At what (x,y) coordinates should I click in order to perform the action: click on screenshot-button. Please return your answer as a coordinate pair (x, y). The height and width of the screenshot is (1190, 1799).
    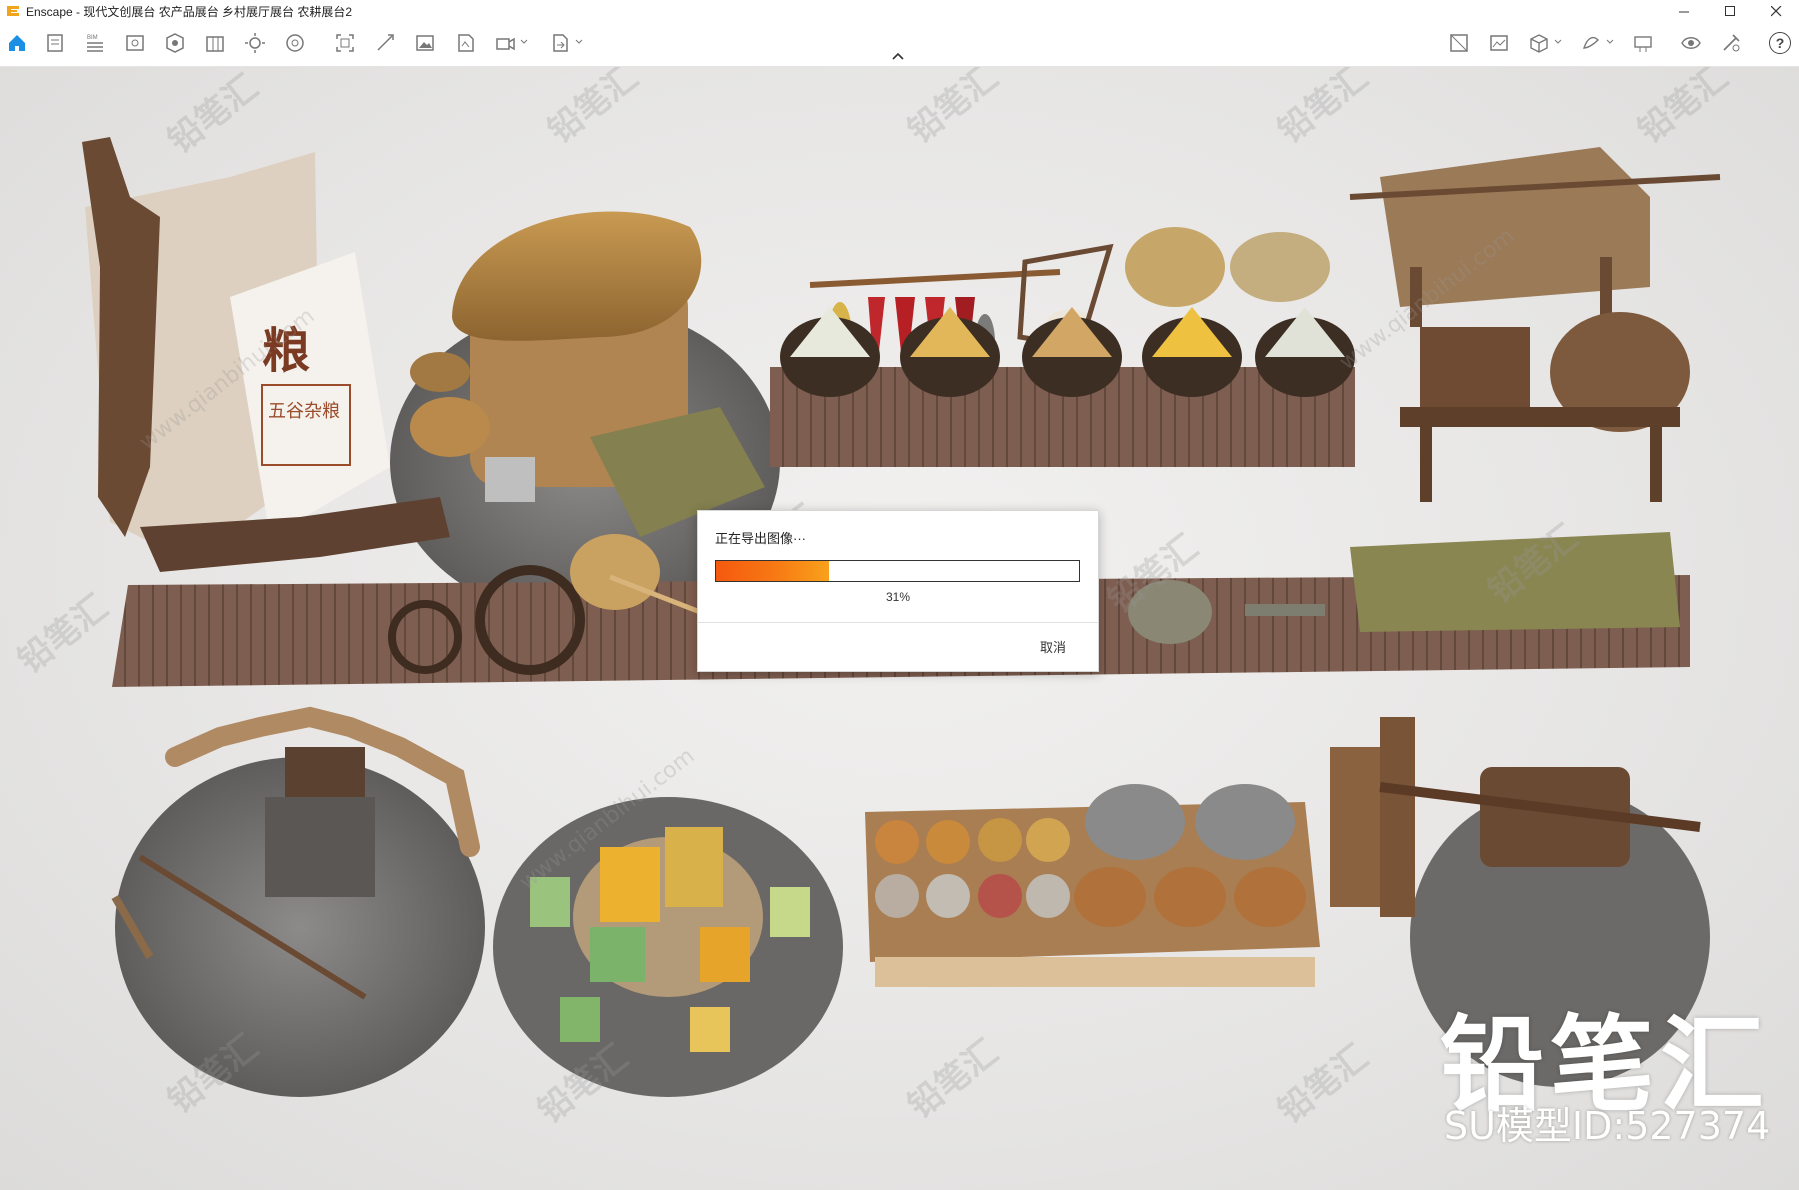
    Looking at the image, I should click on (345, 43).